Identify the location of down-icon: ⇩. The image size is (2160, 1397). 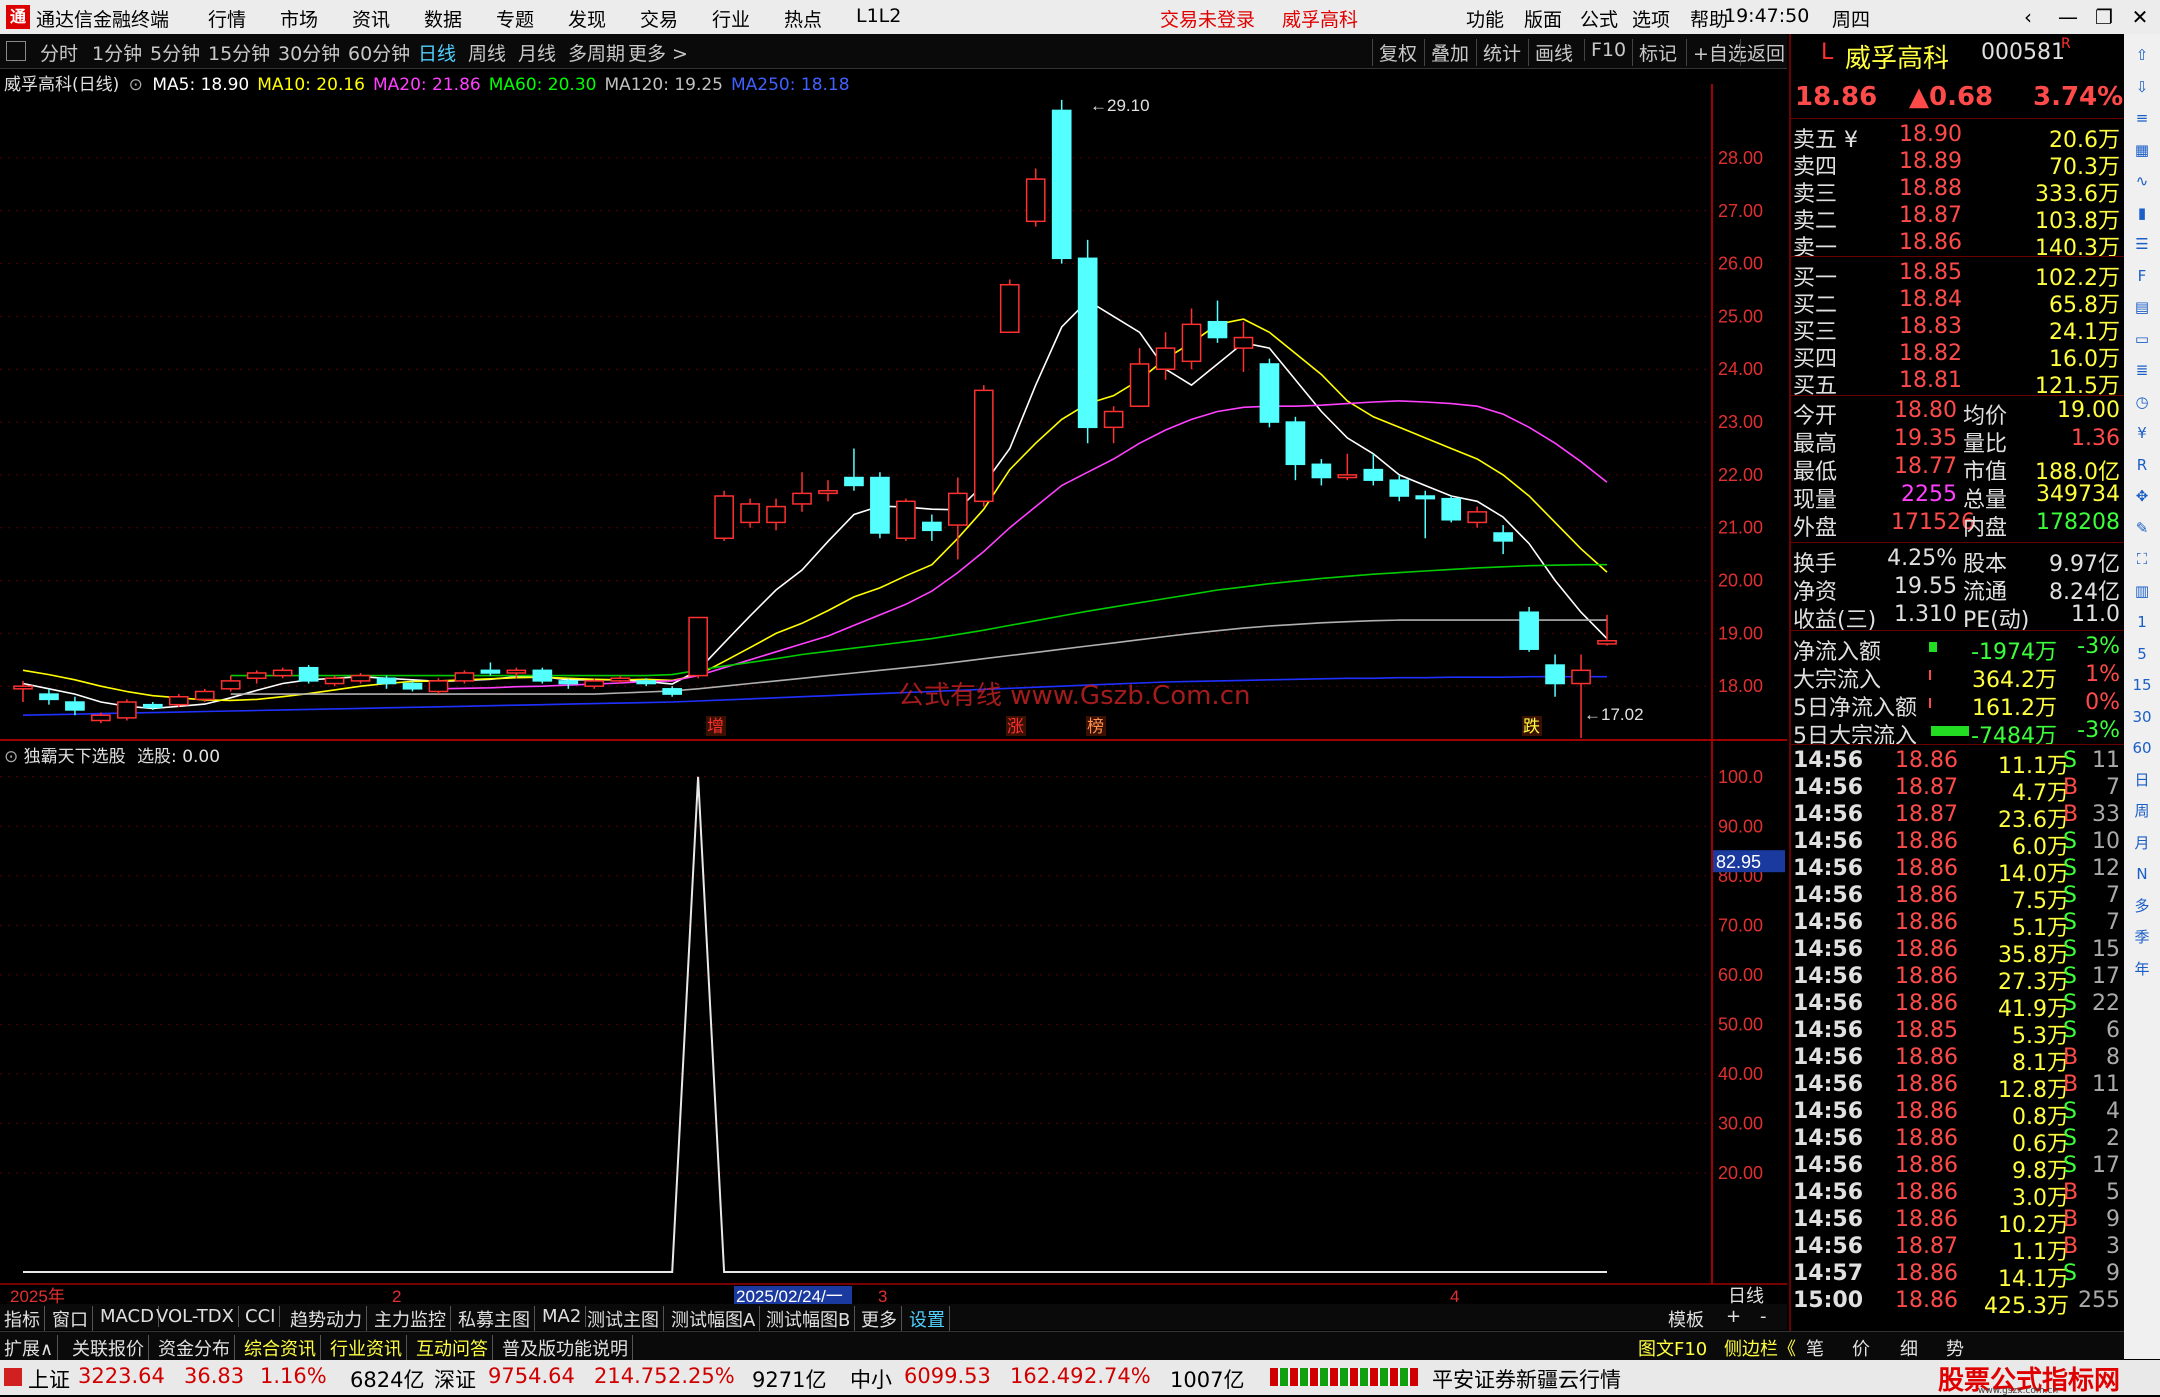
(2142, 87).